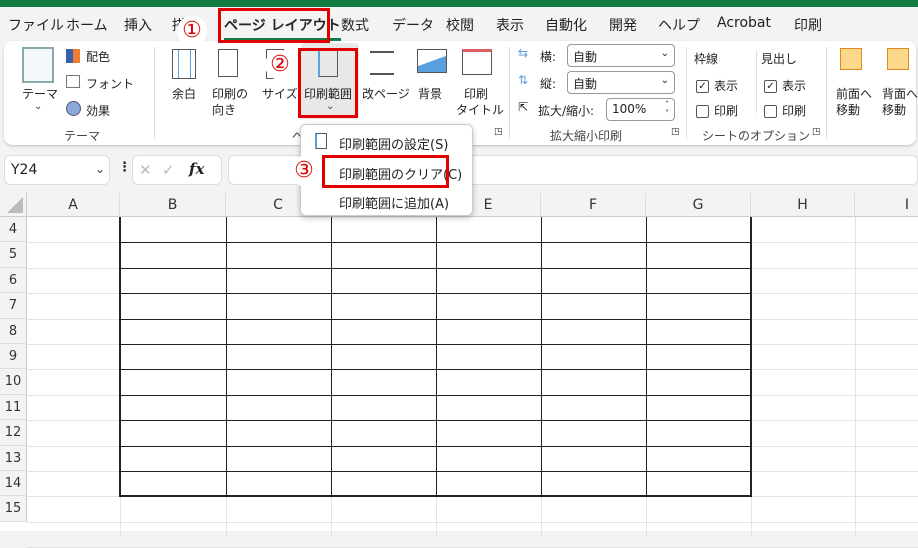 The image size is (918, 548). Describe the element at coordinates (394, 202) in the screenshot. I see `menu-item-add-to-print-area: 印刷範囲に追加(A)` at that location.